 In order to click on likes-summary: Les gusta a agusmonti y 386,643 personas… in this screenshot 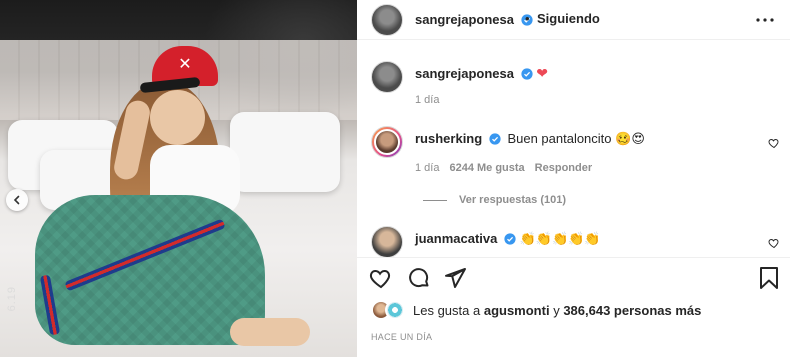, I will do `click(536, 310)`.